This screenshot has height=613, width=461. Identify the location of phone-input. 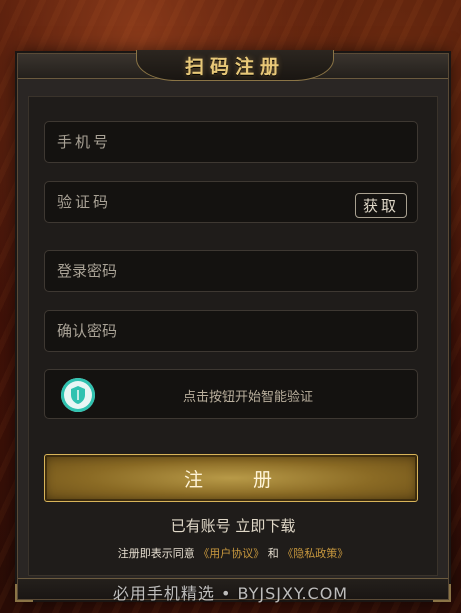
(231, 142).